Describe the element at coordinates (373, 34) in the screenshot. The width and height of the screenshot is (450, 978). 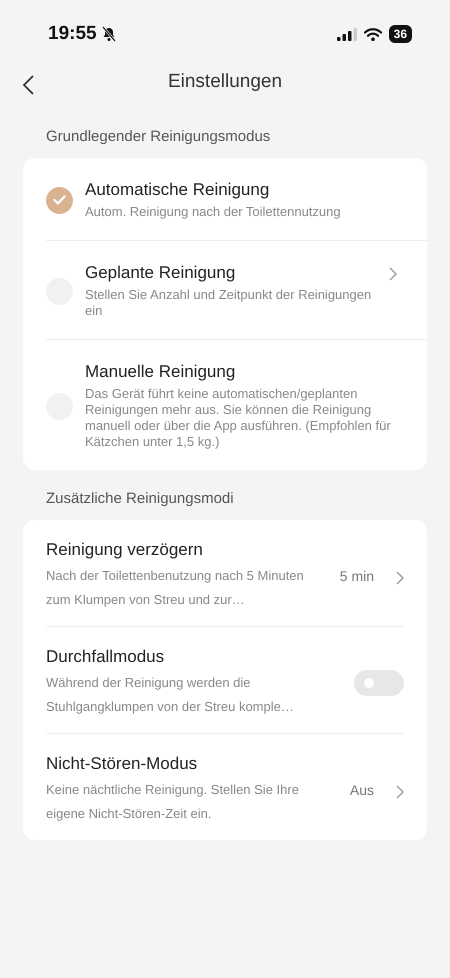
I see `wifi-icon` at that location.